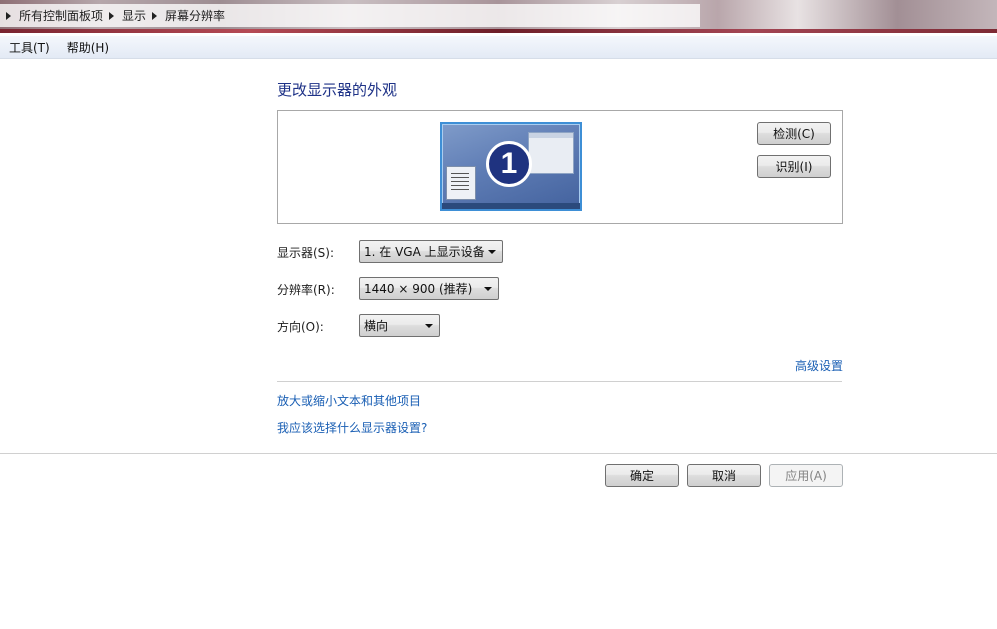 The image size is (997, 629). I want to click on footer-divider, so click(498, 453).